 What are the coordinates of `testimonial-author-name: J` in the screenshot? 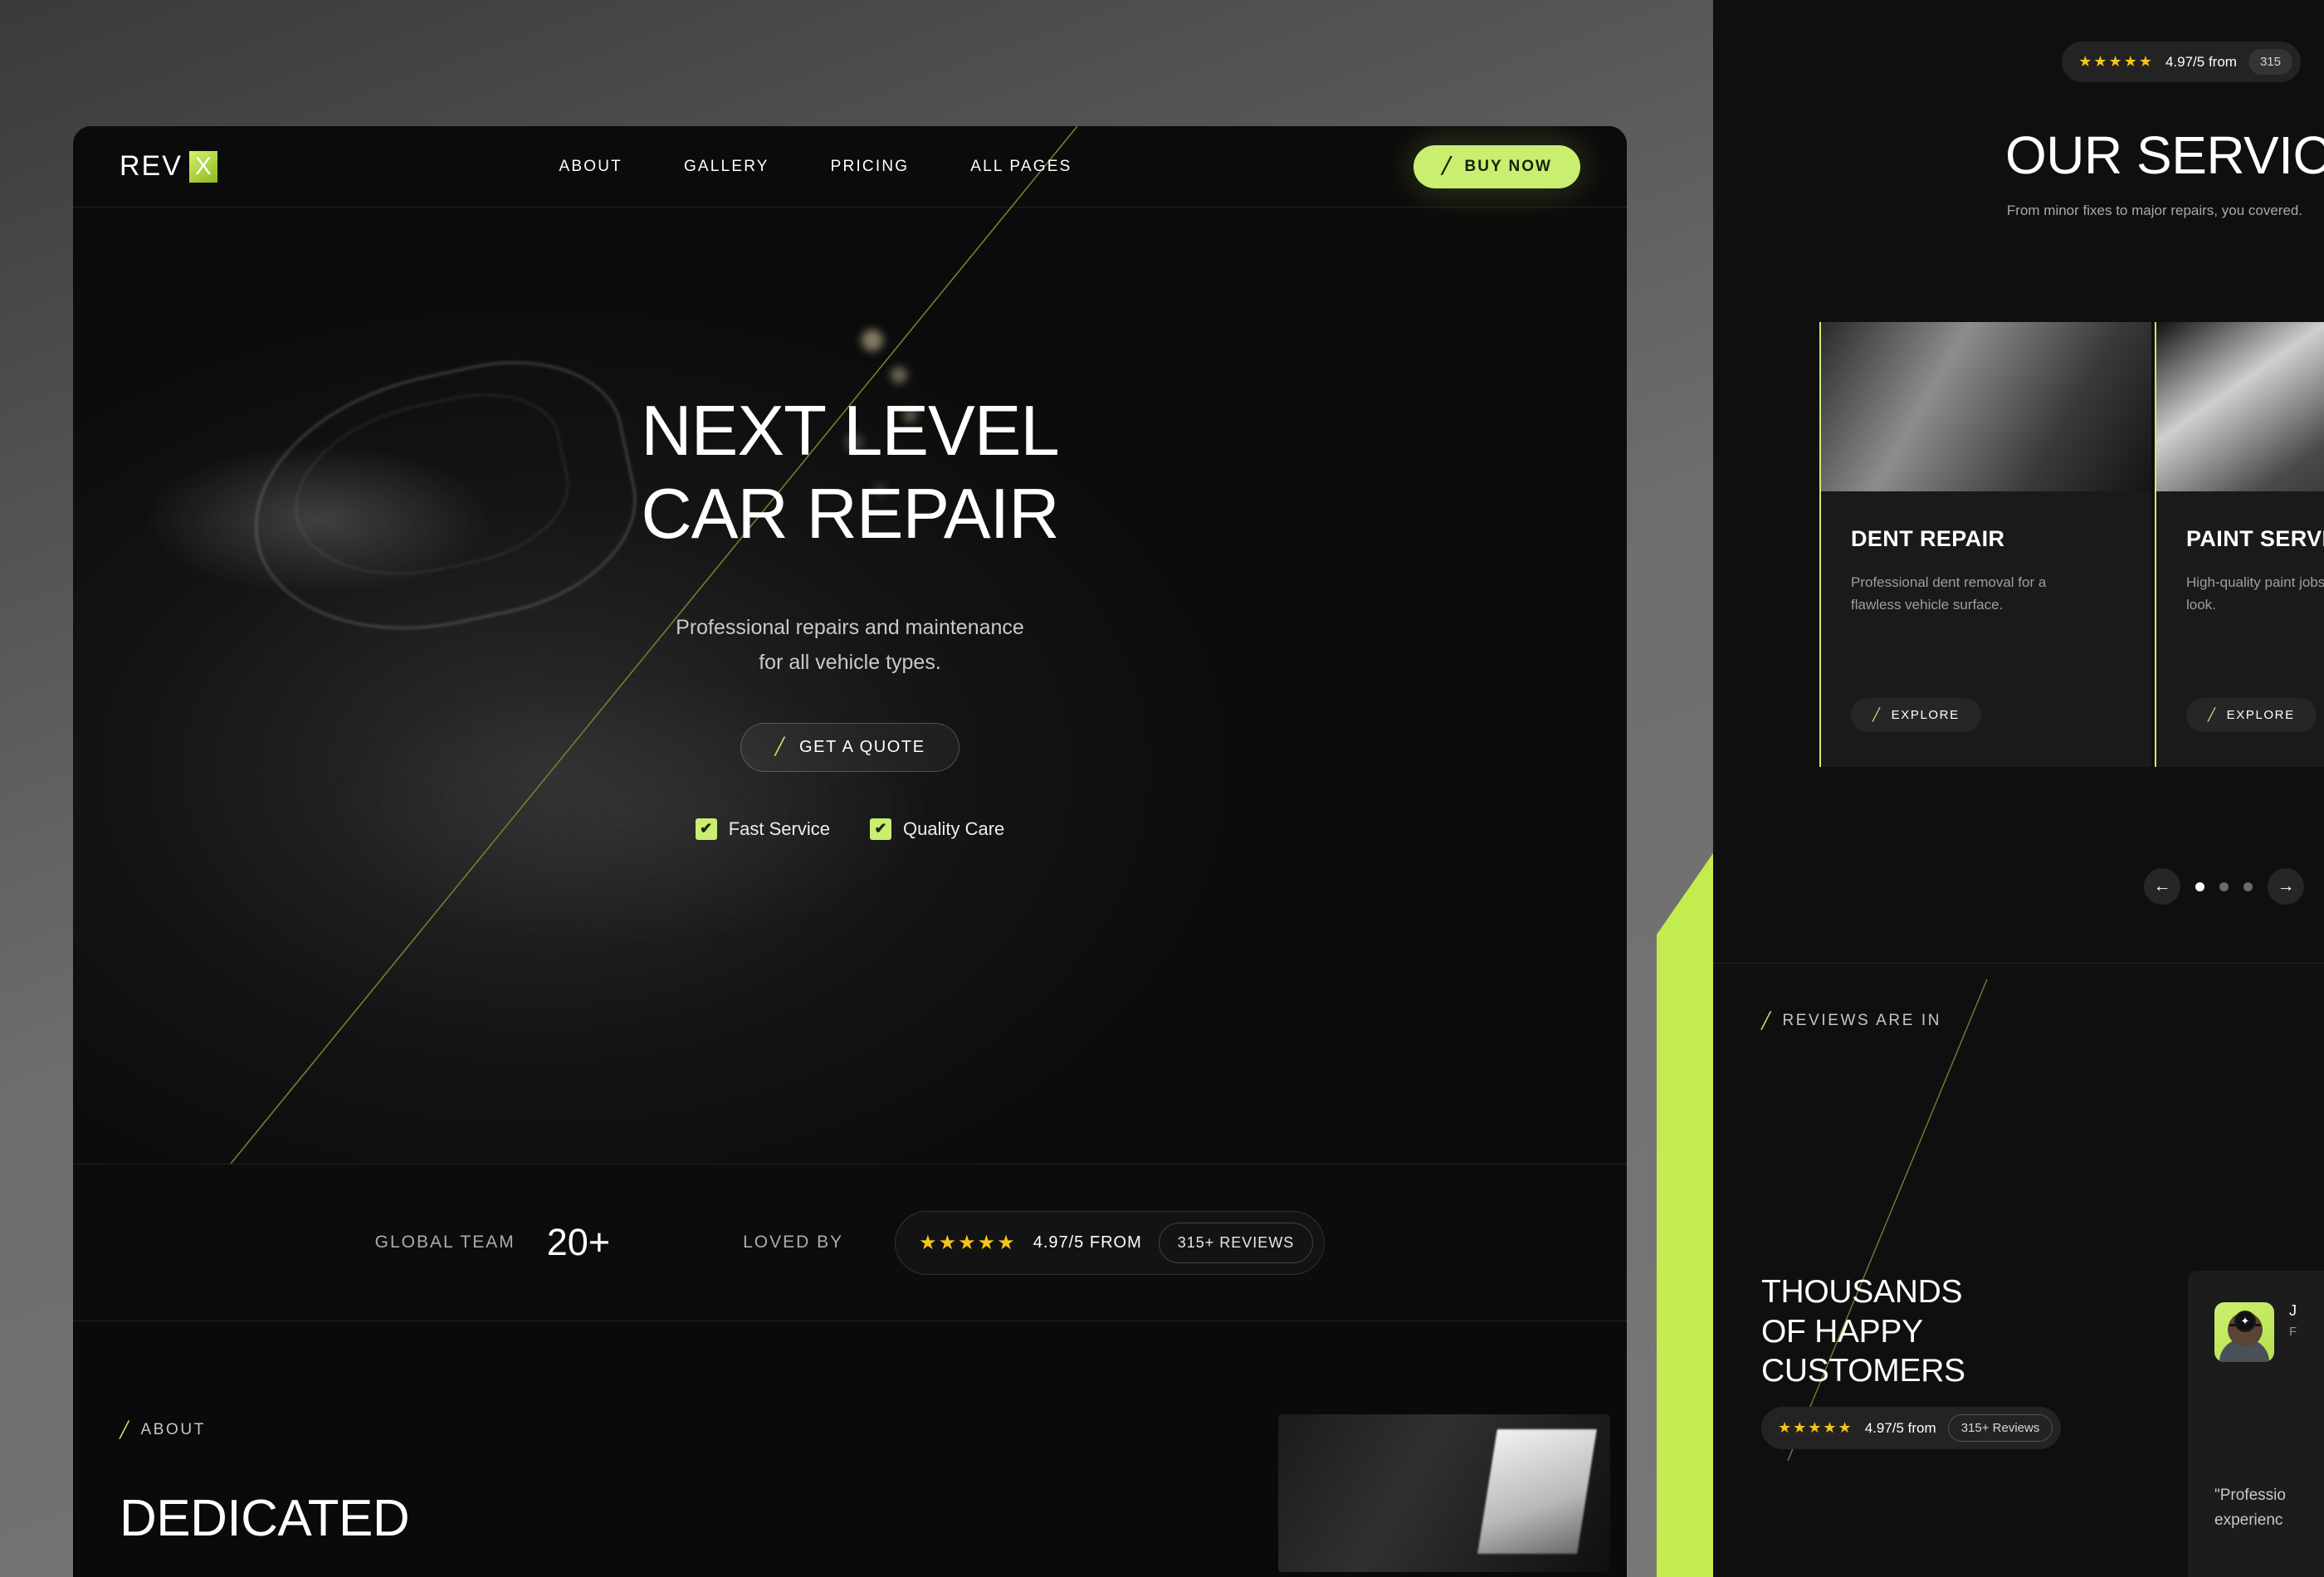 It's located at (2293, 1310).